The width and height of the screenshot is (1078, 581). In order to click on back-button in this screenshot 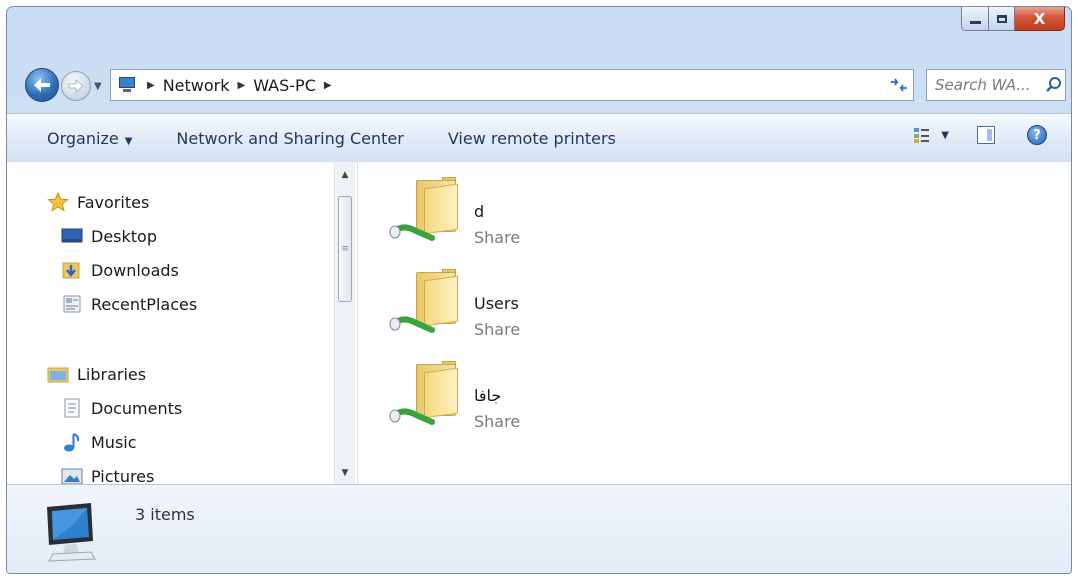, I will do `click(42, 85)`.